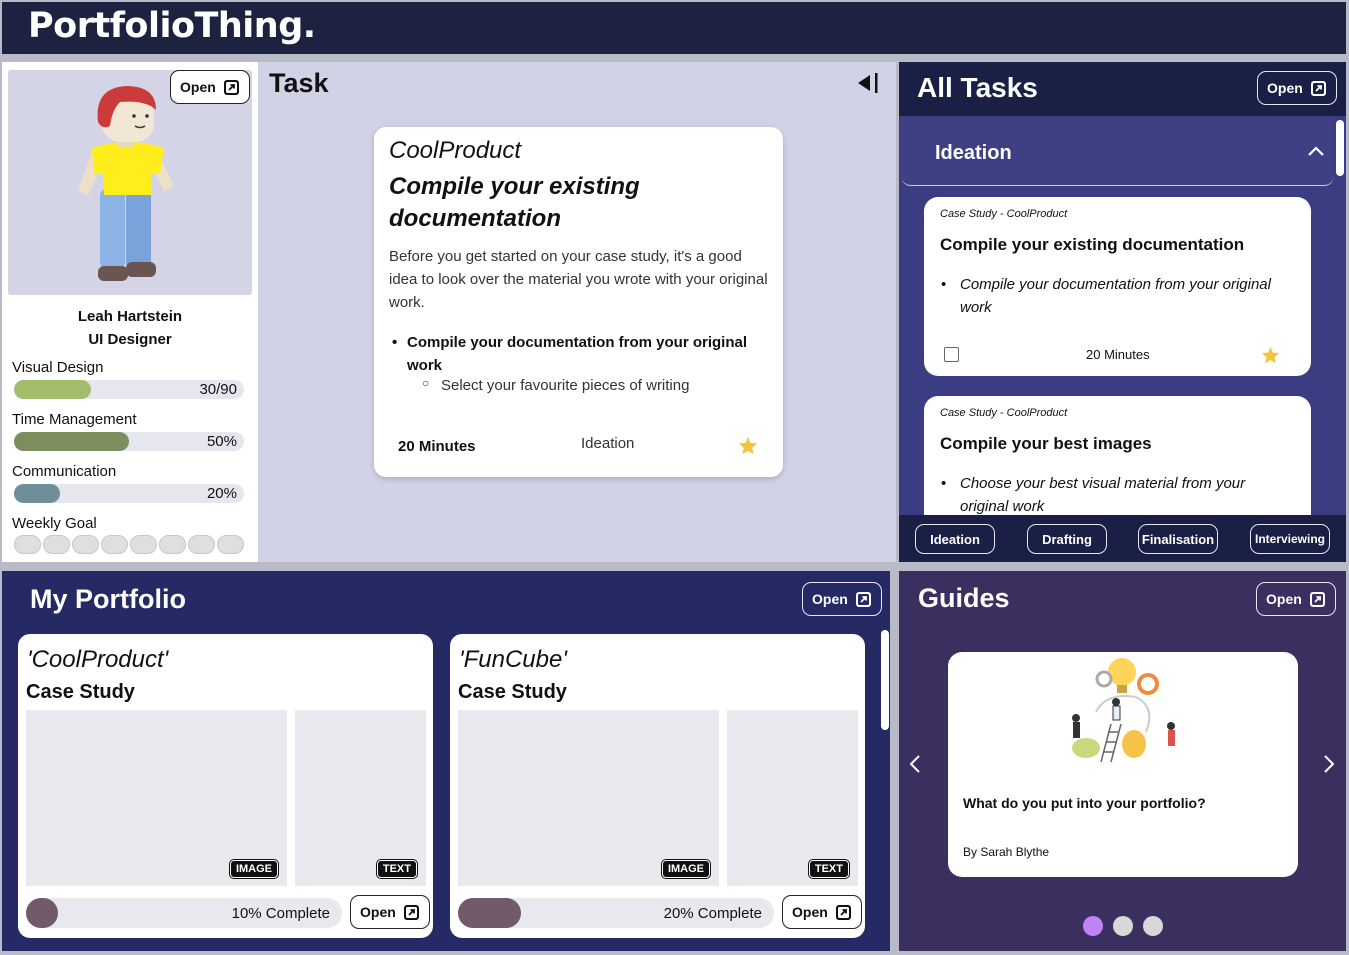 This screenshot has width=1349, height=955. I want to click on guide-illustration, so click(1123, 710).